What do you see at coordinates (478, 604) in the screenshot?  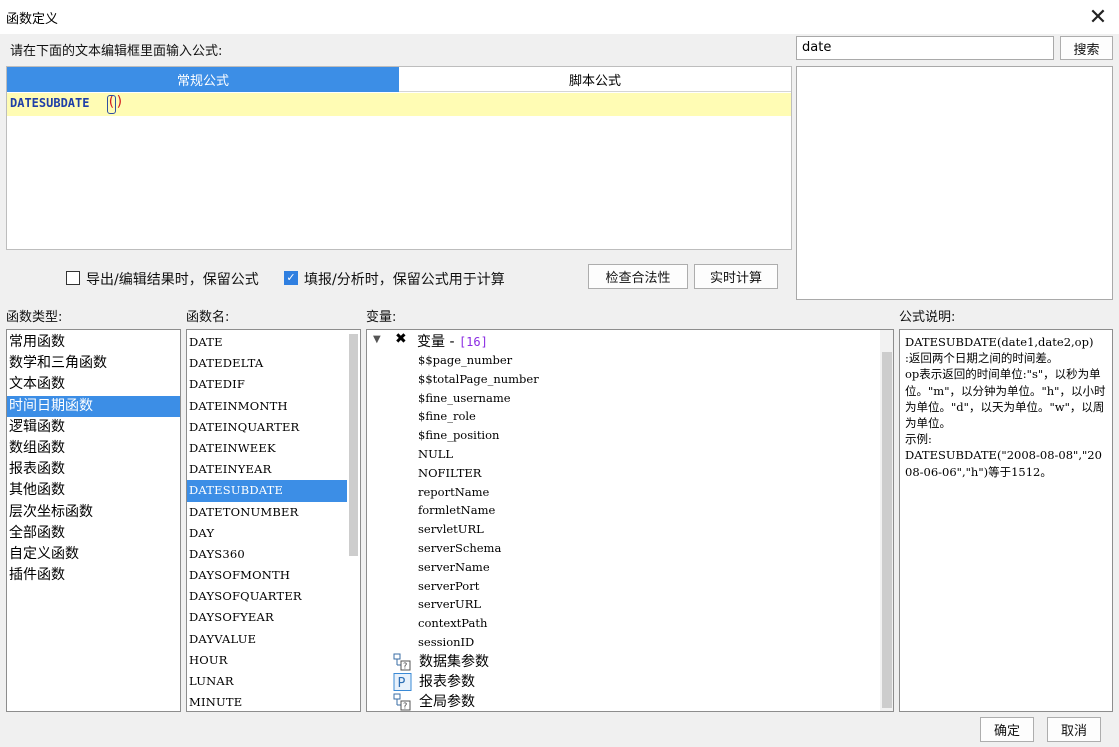 I see `variable-item: serverURL` at bounding box center [478, 604].